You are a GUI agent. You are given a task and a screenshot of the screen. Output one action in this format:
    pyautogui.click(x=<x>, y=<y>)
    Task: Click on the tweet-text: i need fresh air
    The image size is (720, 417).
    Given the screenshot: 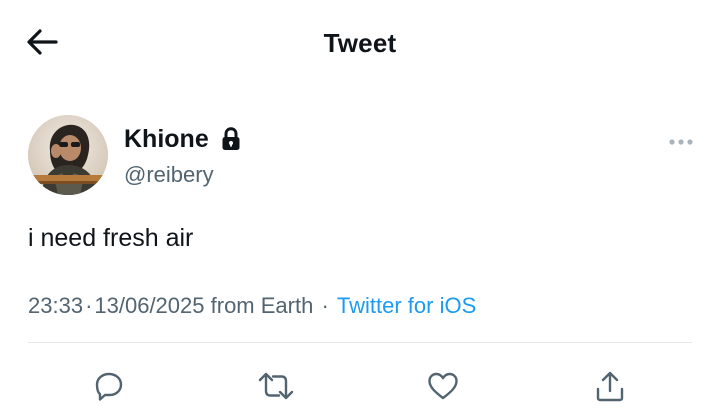 What is the action you would take?
    pyautogui.click(x=111, y=238)
    